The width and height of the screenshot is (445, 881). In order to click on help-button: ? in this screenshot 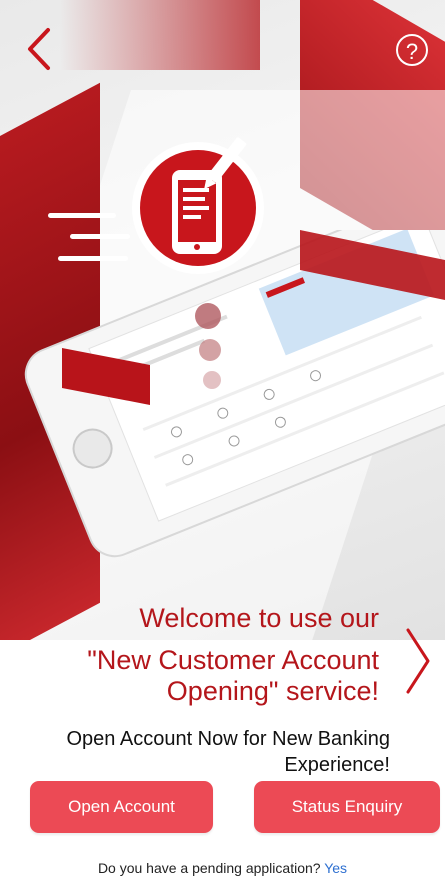, I will do `click(412, 50)`.